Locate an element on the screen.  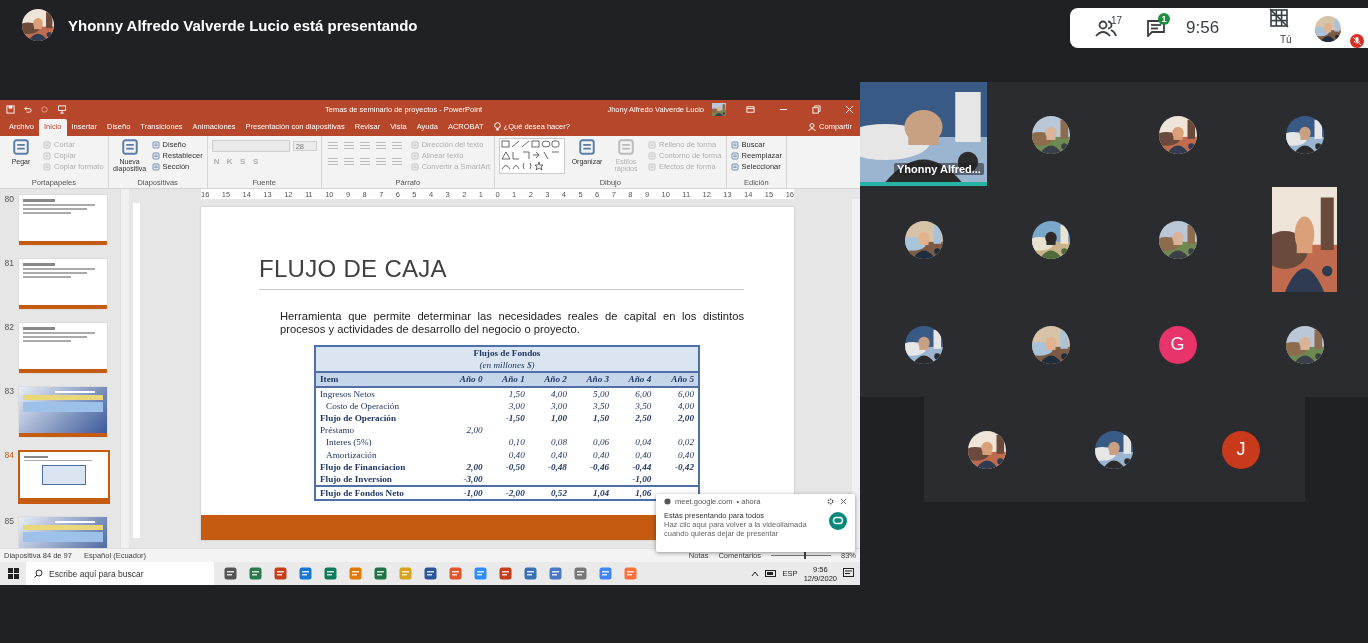
table-cell: 1,06 is located at coordinates (634, 493).